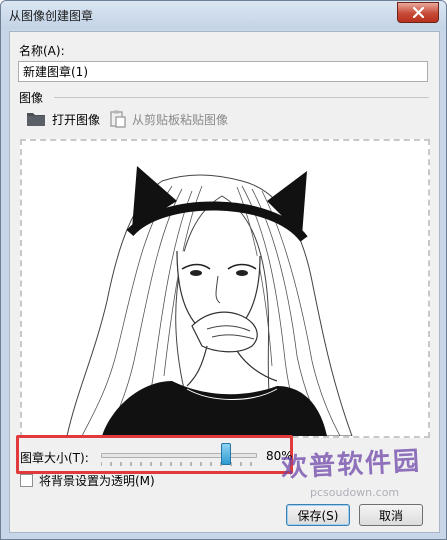  Describe the element at coordinates (54, 458) in the screenshot. I see `stamp-size-label: 图章大小(T):` at that location.